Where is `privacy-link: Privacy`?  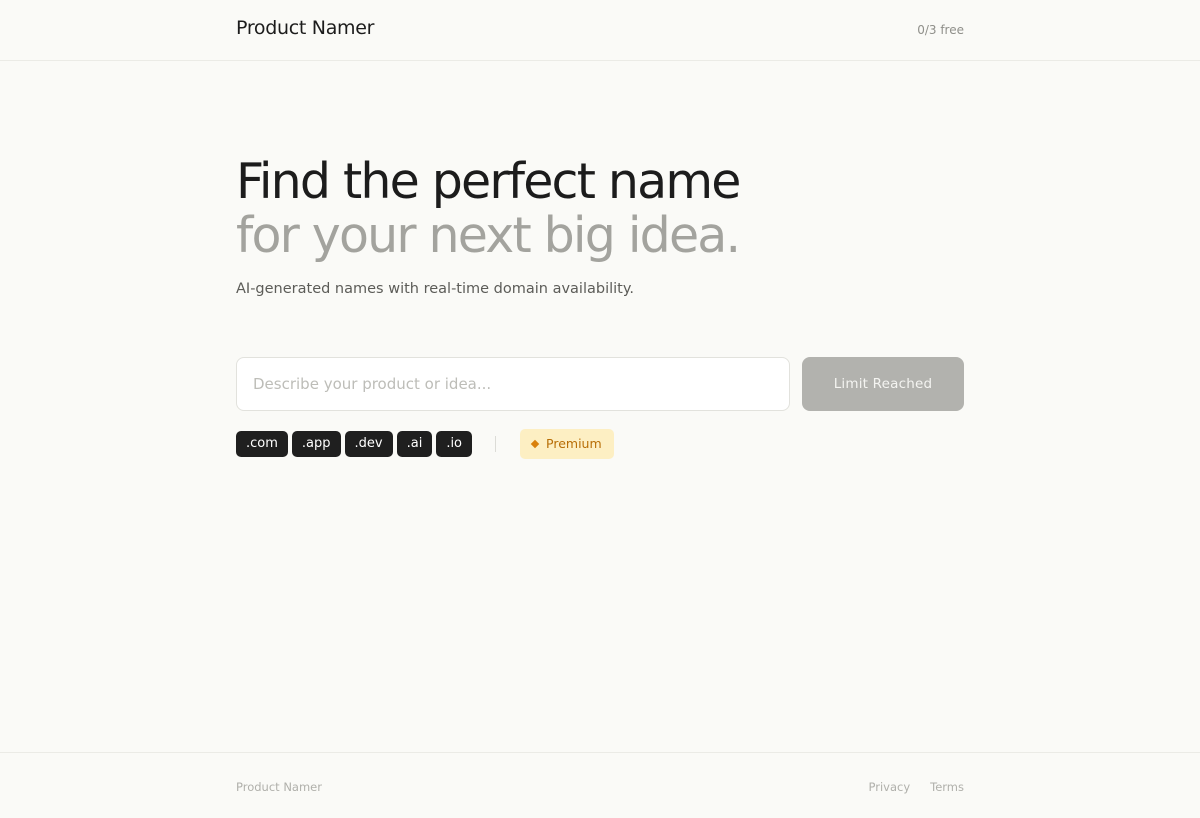 privacy-link: Privacy is located at coordinates (889, 787).